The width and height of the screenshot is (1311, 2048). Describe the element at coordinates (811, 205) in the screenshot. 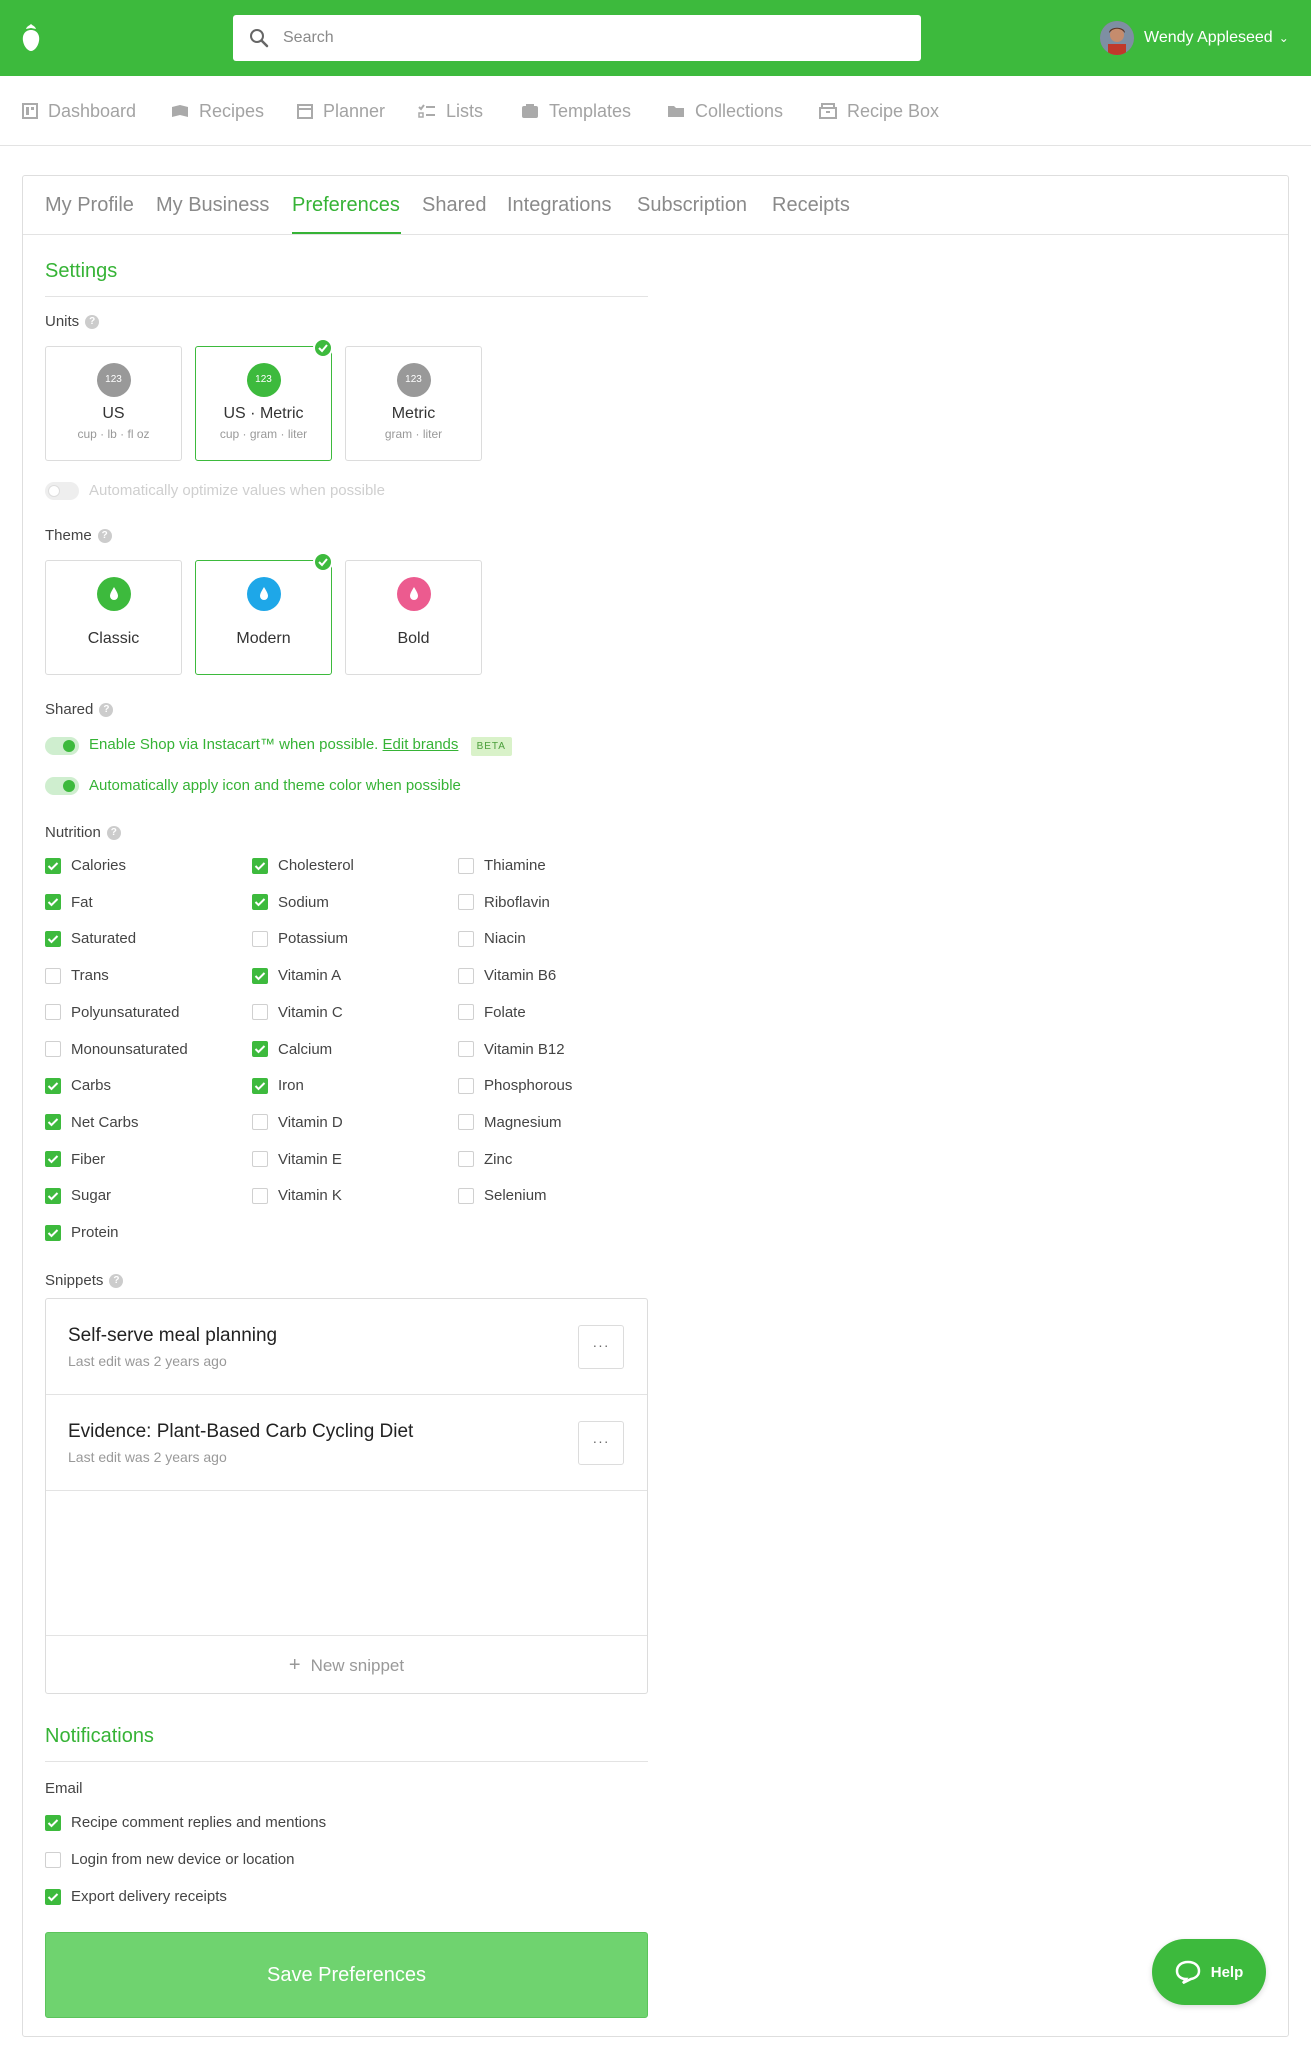

I see `tab-receipts: Receipts` at that location.